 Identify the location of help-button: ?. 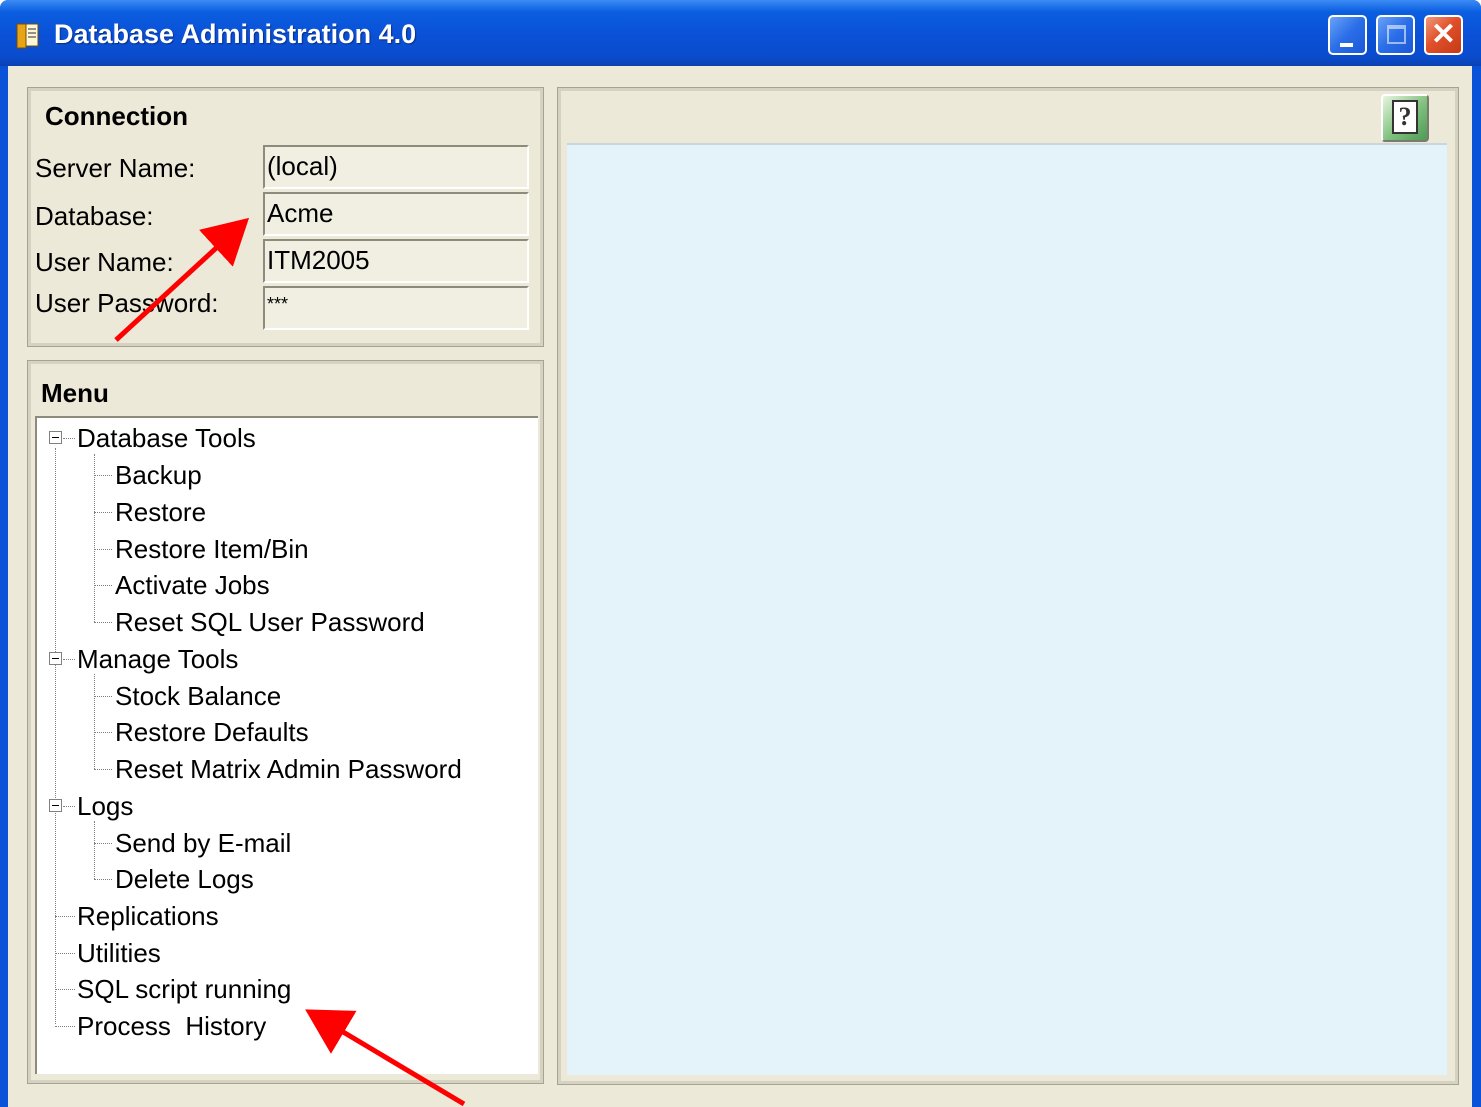
(1405, 118).